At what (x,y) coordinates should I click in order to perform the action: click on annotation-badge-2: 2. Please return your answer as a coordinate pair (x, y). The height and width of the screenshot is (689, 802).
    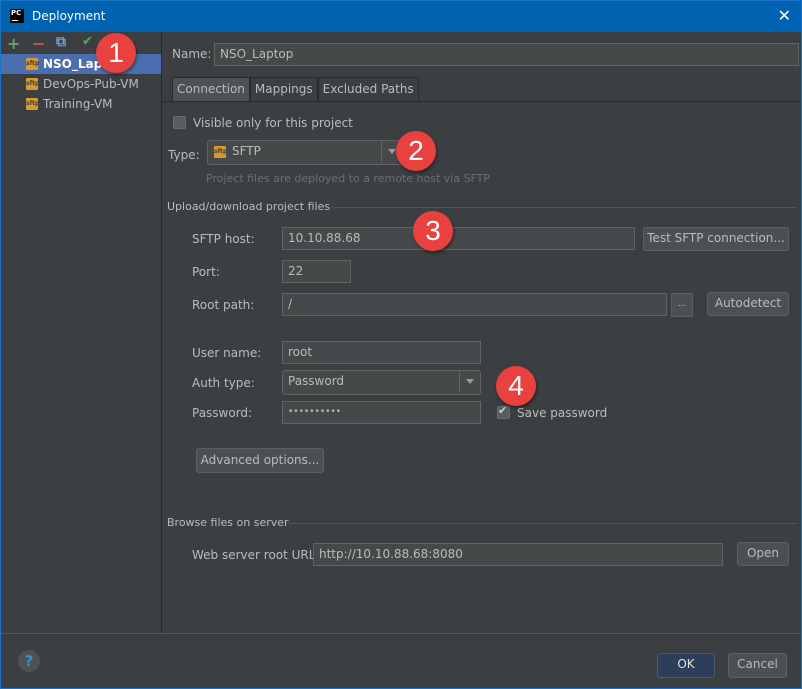
    Looking at the image, I should click on (416, 151).